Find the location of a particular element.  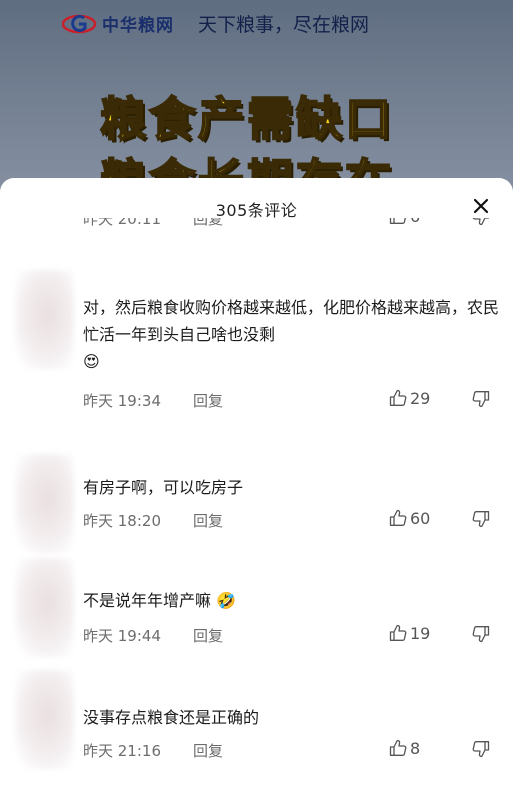

headline-line-1: 粮食产需缺口 is located at coordinates (246, 119).